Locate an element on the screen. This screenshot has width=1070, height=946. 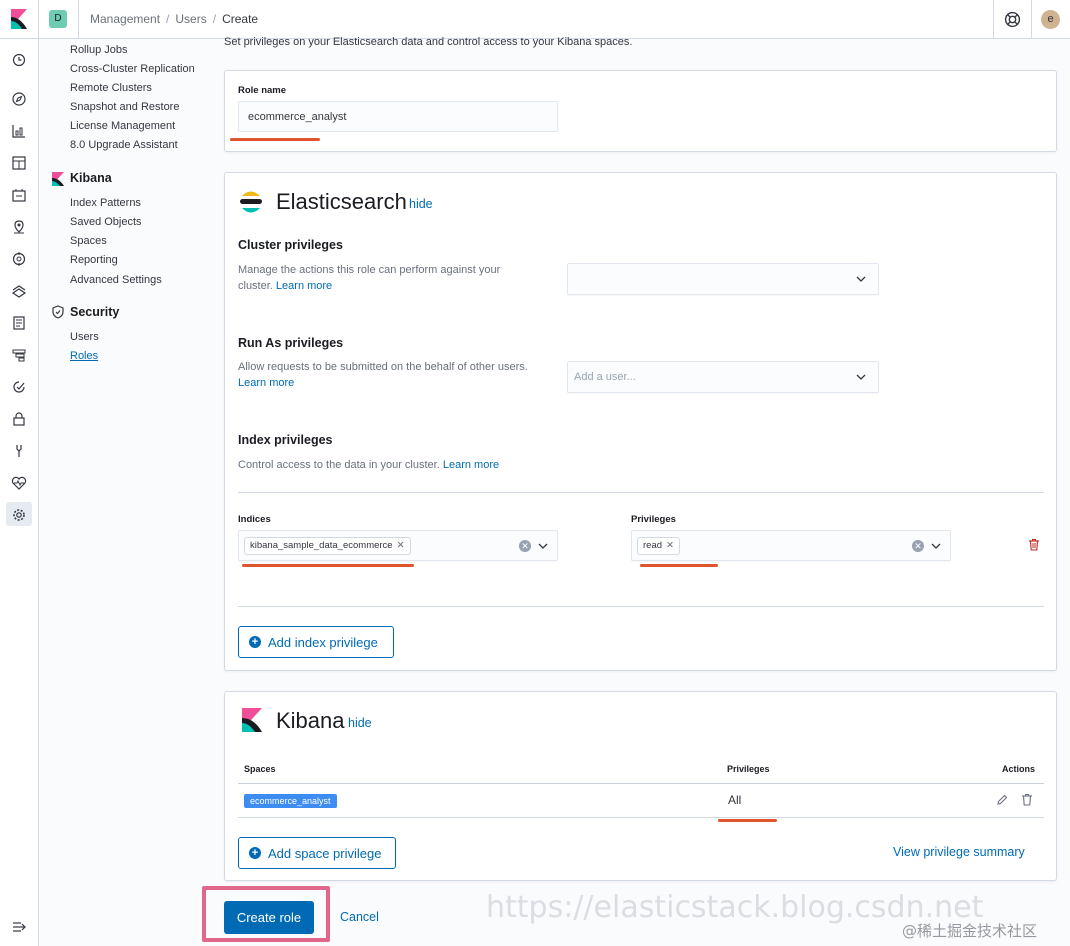
create-role-button: Create role is located at coordinates (269, 917).